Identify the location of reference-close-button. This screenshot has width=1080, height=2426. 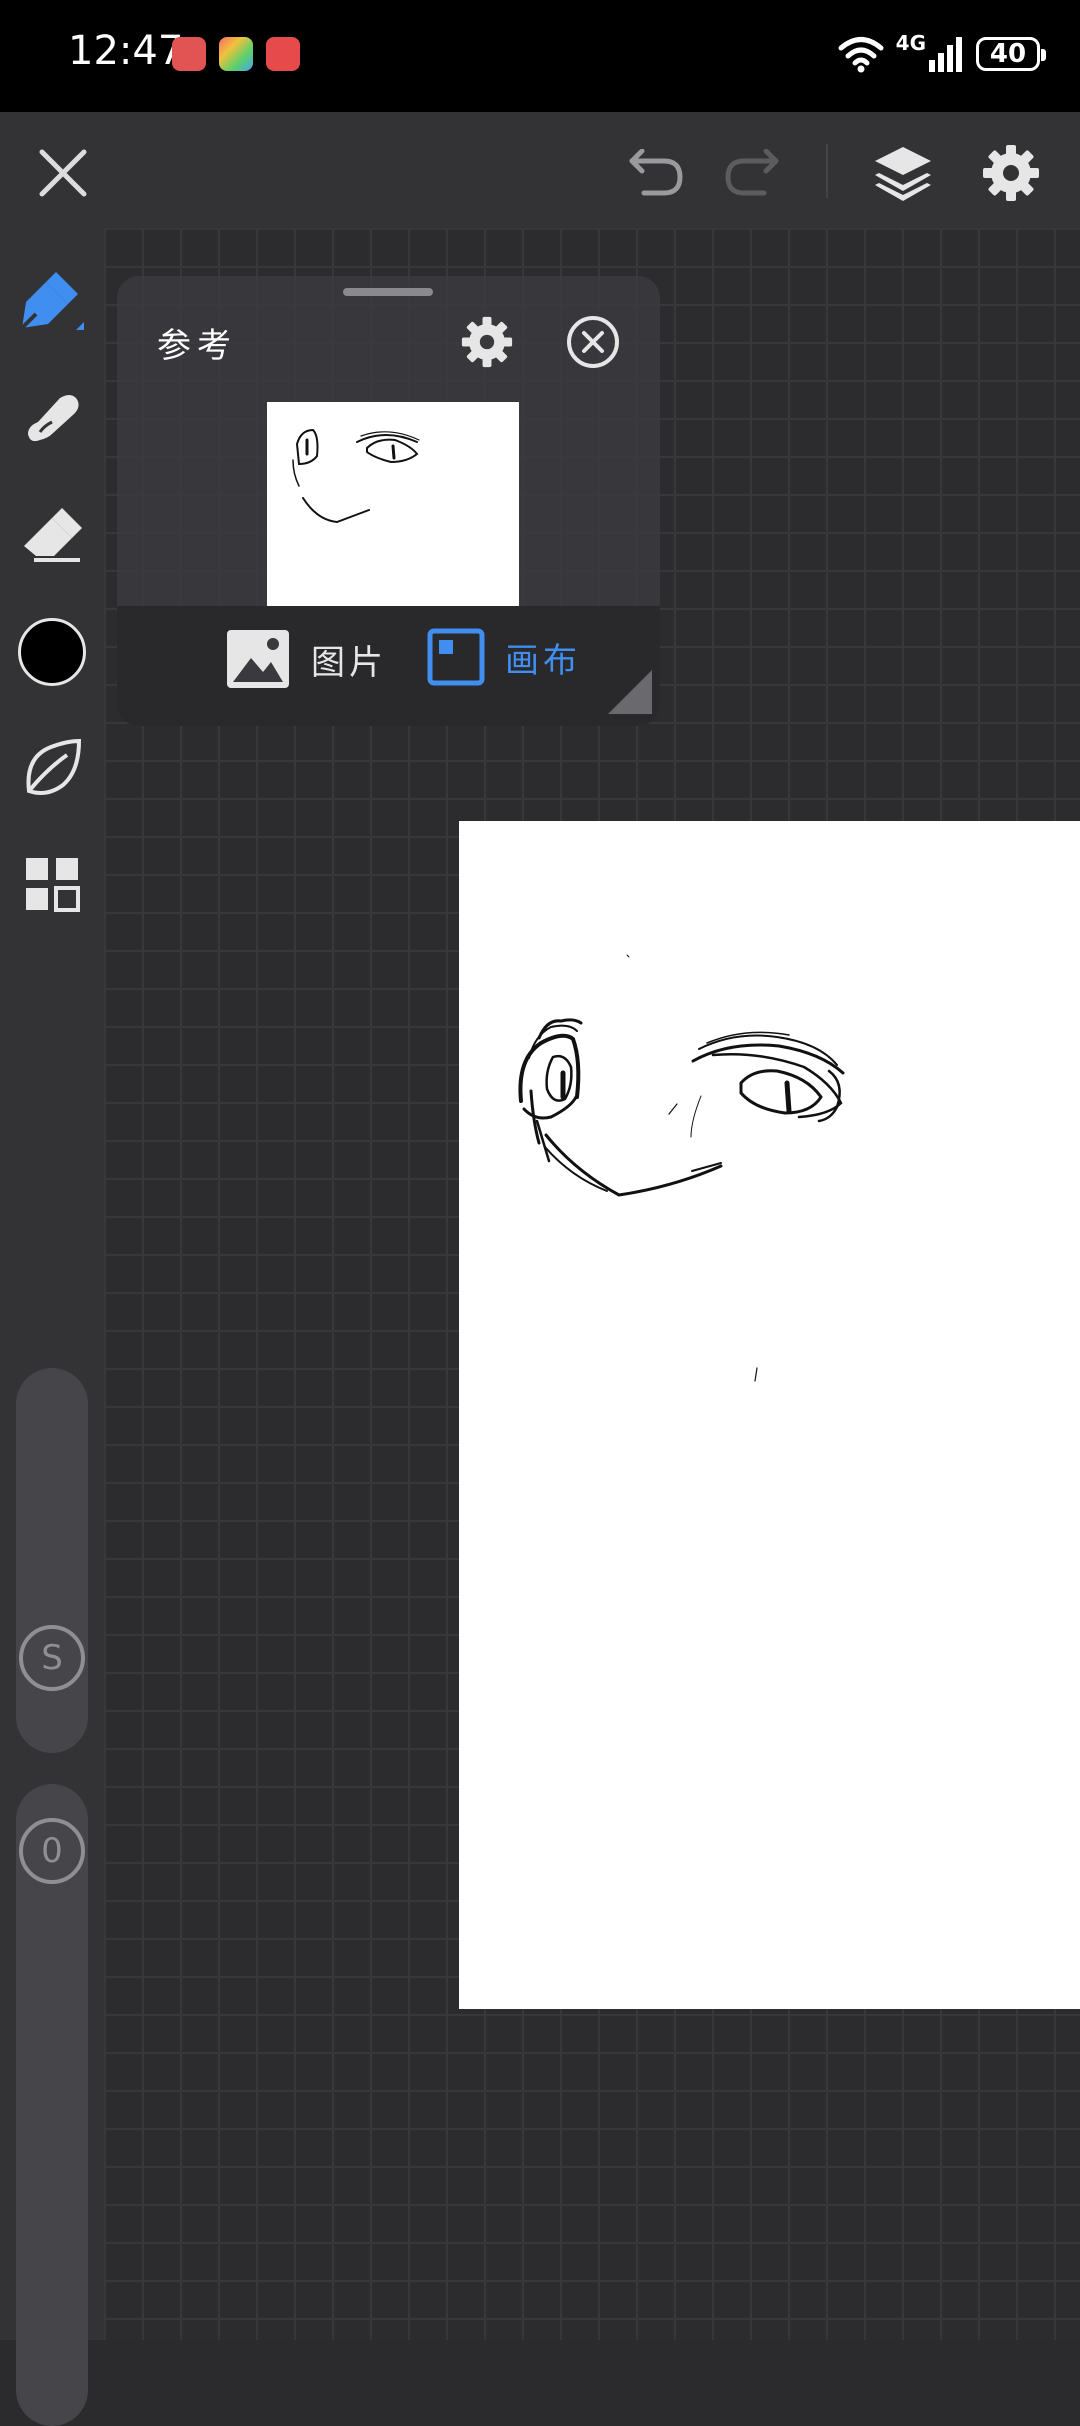
(593, 342).